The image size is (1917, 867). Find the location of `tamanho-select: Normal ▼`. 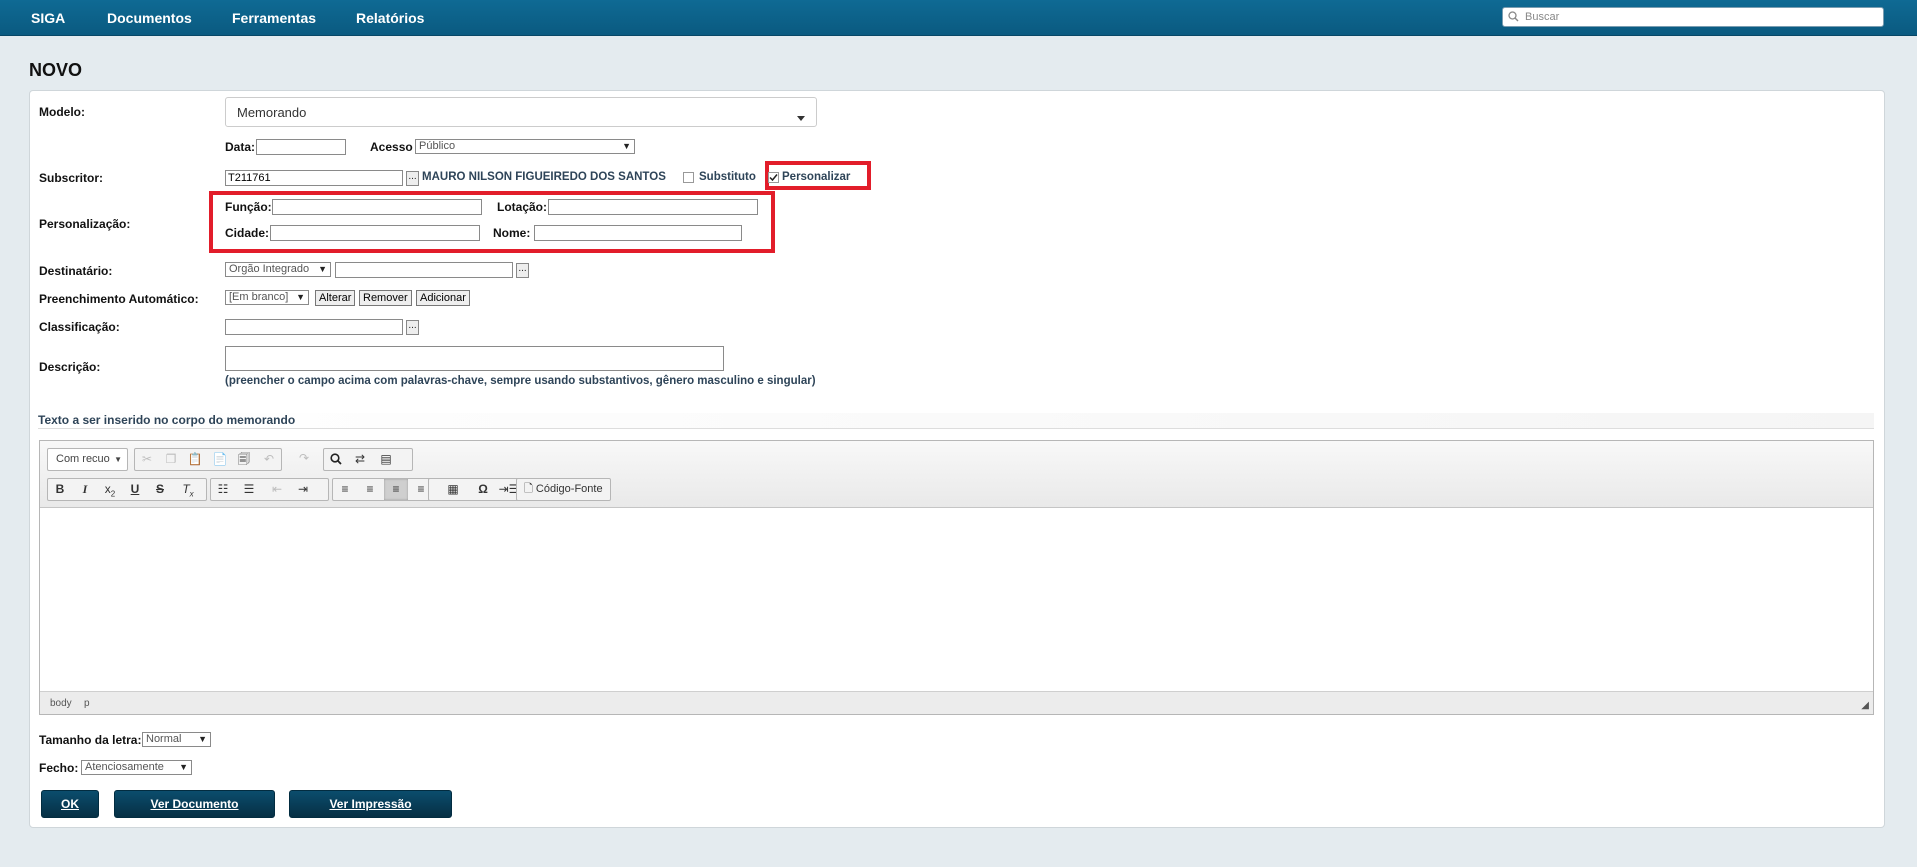

tamanho-select: Normal ▼ is located at coordinates (176, 739).